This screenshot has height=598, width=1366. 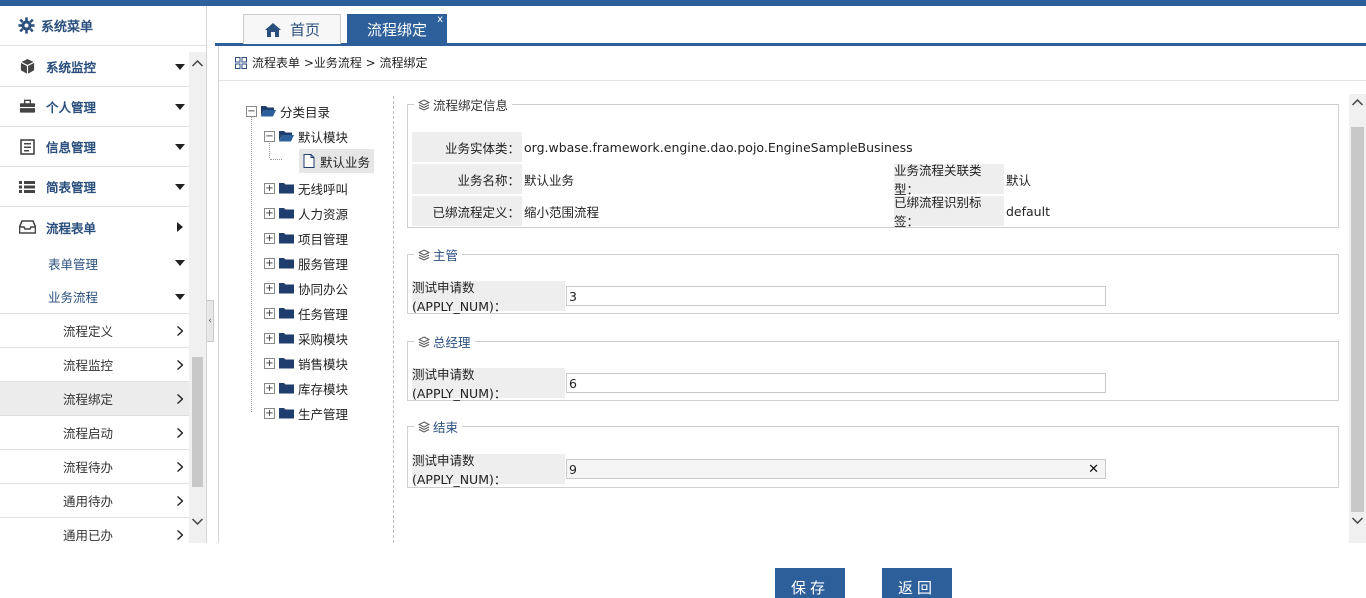 What do you see at coordinates (467, 179) in the screenshot?
I see `business-name-label: 业务名称：` at bounding box center [467, 179].